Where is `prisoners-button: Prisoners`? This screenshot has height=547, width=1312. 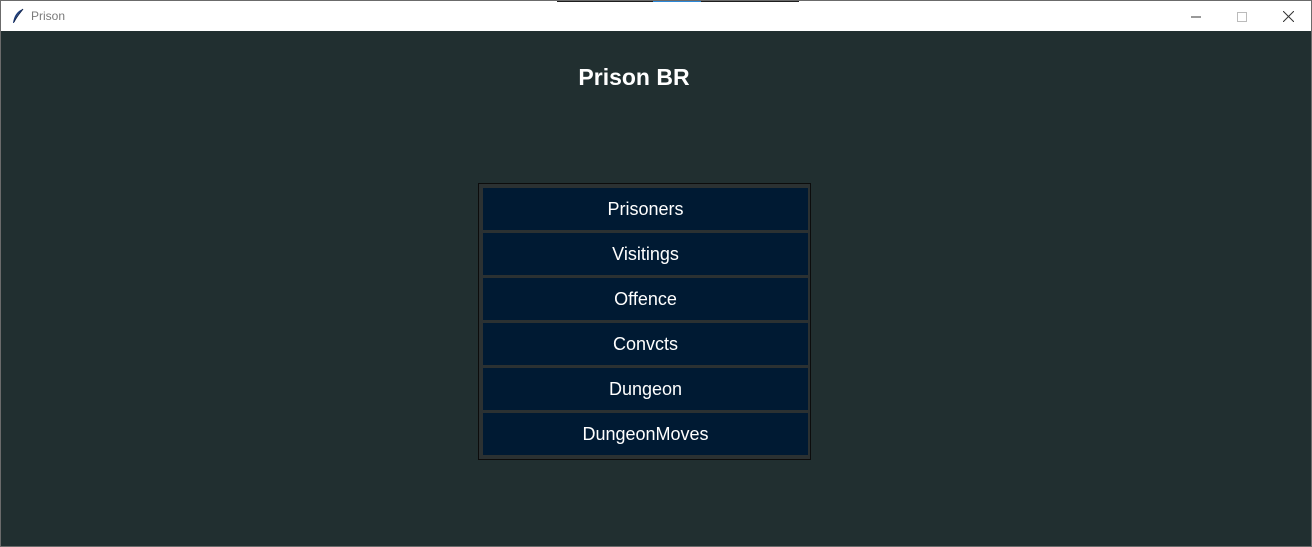
prisoners-button: Prisoners is located at coordinates (645, 209).